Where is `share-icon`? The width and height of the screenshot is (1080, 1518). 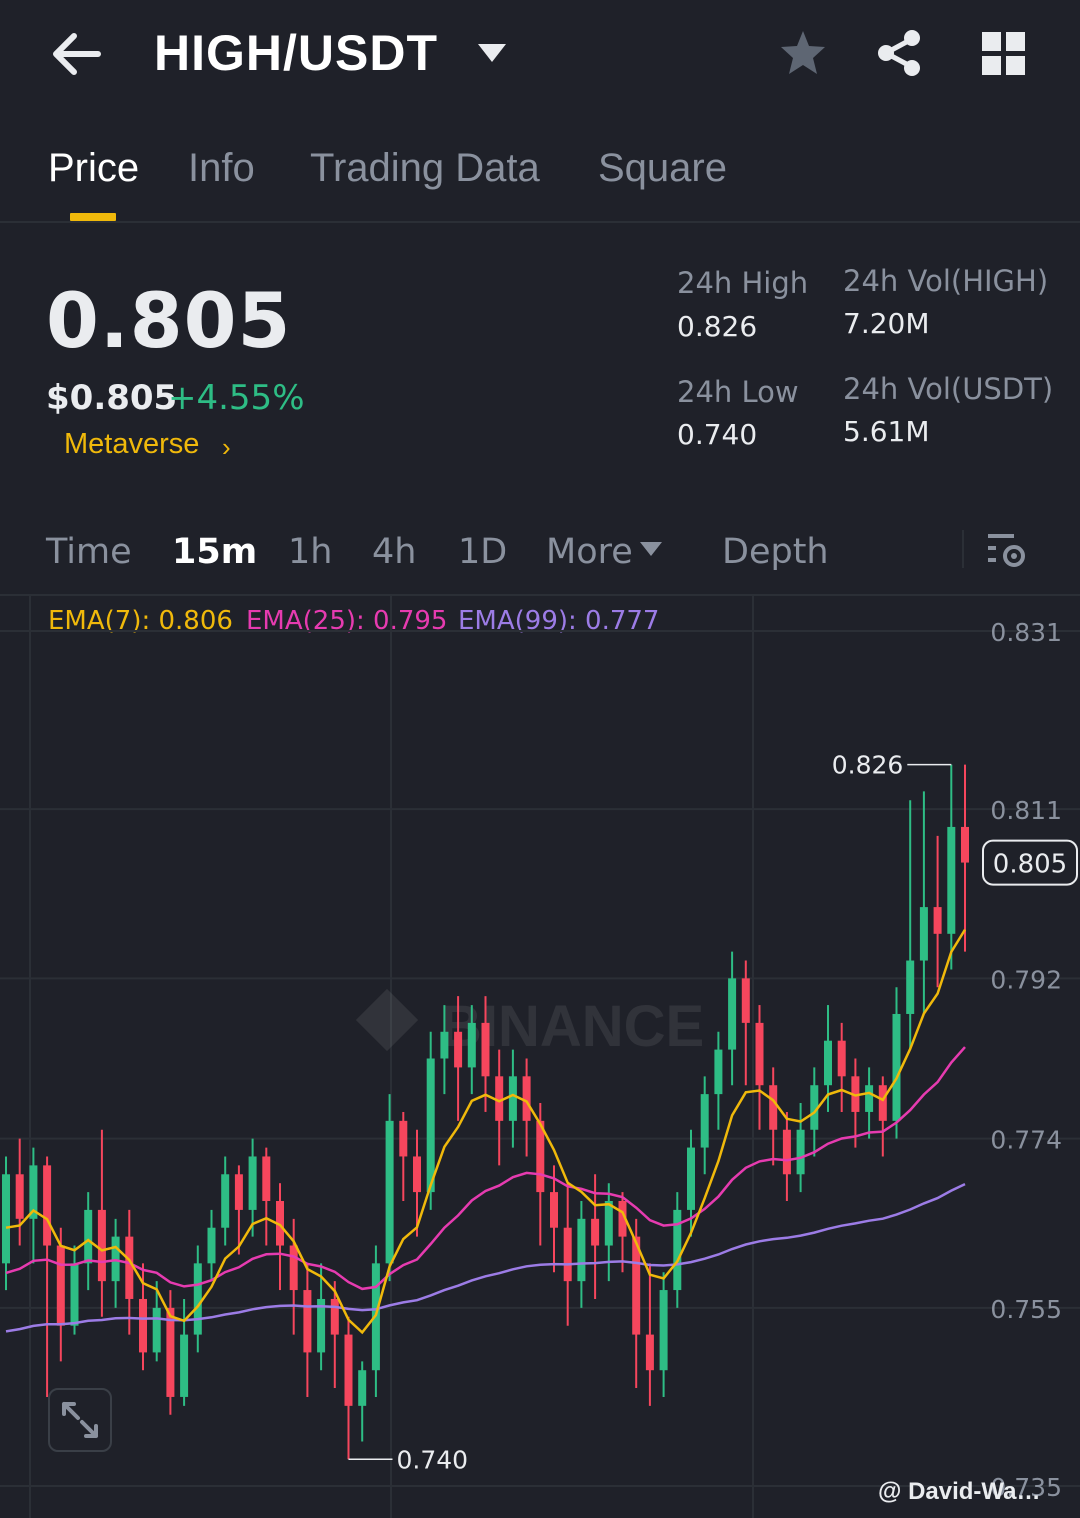 share-icon is located at coordinates (899, 53).